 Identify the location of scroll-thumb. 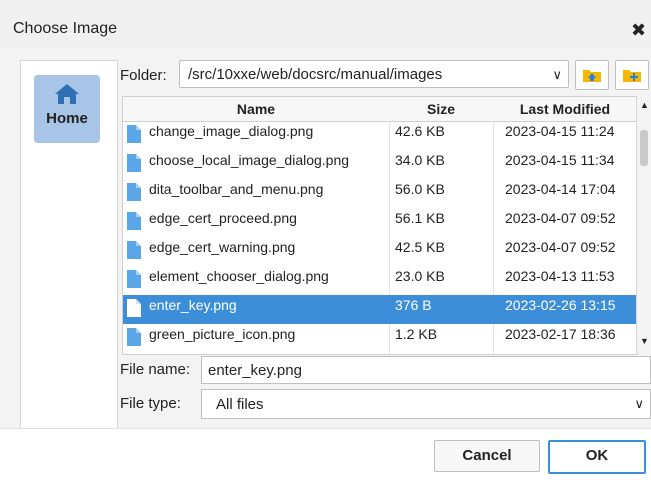
(644, 148).